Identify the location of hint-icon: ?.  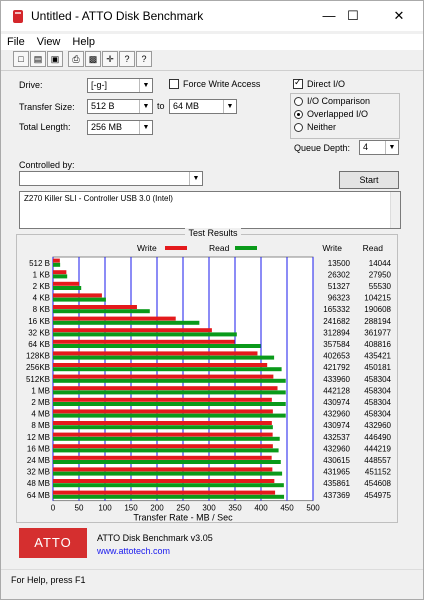
(127, 59).